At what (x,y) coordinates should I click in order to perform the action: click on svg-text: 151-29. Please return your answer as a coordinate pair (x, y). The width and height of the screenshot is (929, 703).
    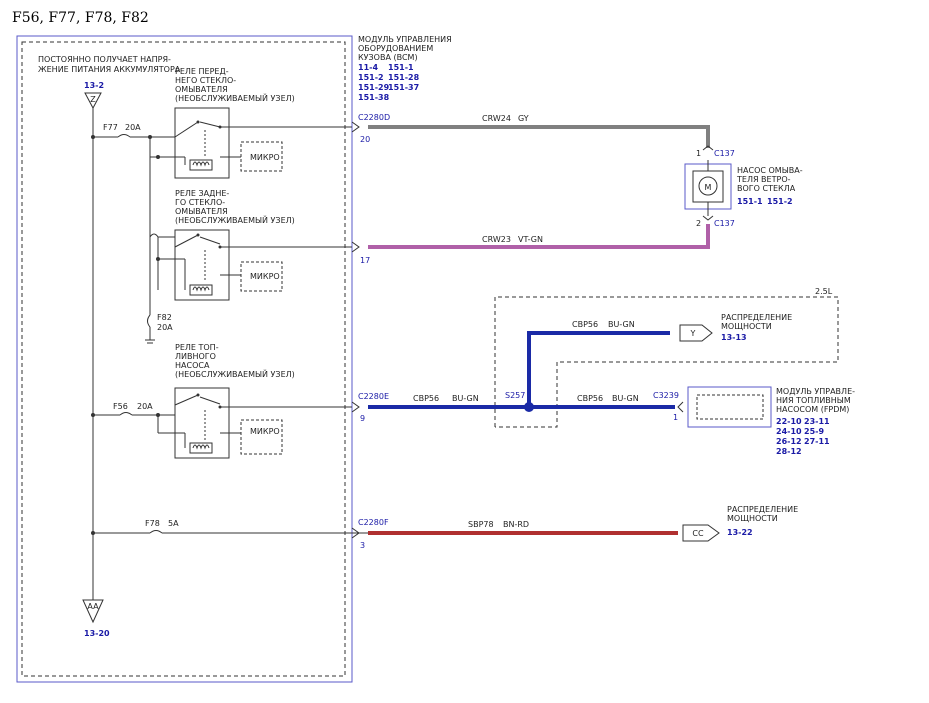
    Looking at the image, I should click on (374, 87).